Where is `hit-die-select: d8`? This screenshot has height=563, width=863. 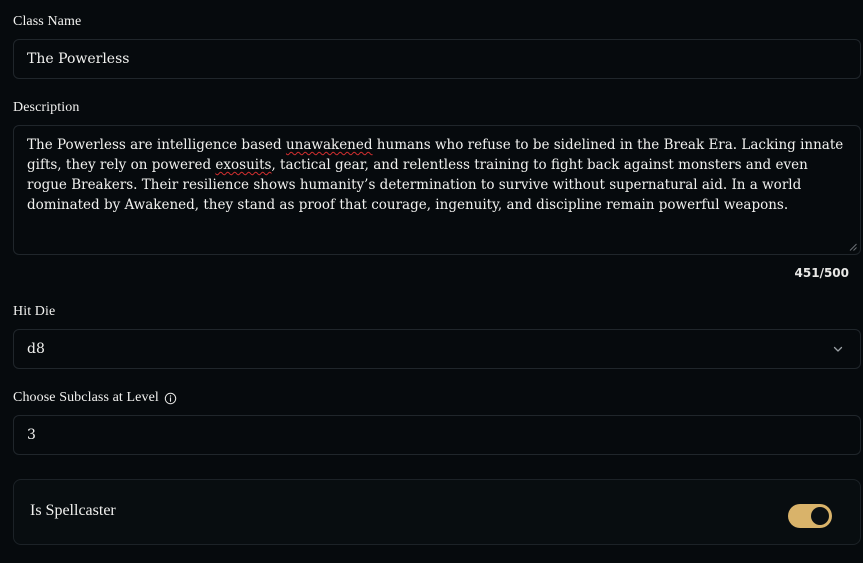
hit-die-select: d8 is located at coordinates (437, 349).